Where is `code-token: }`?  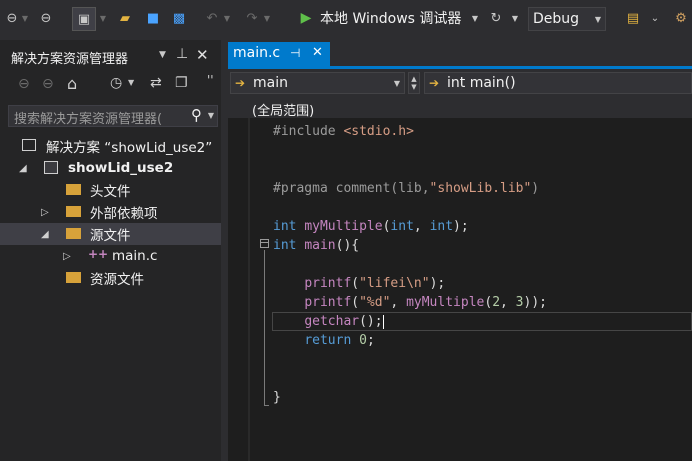
code-token: } is located at coordinates (277, 397).